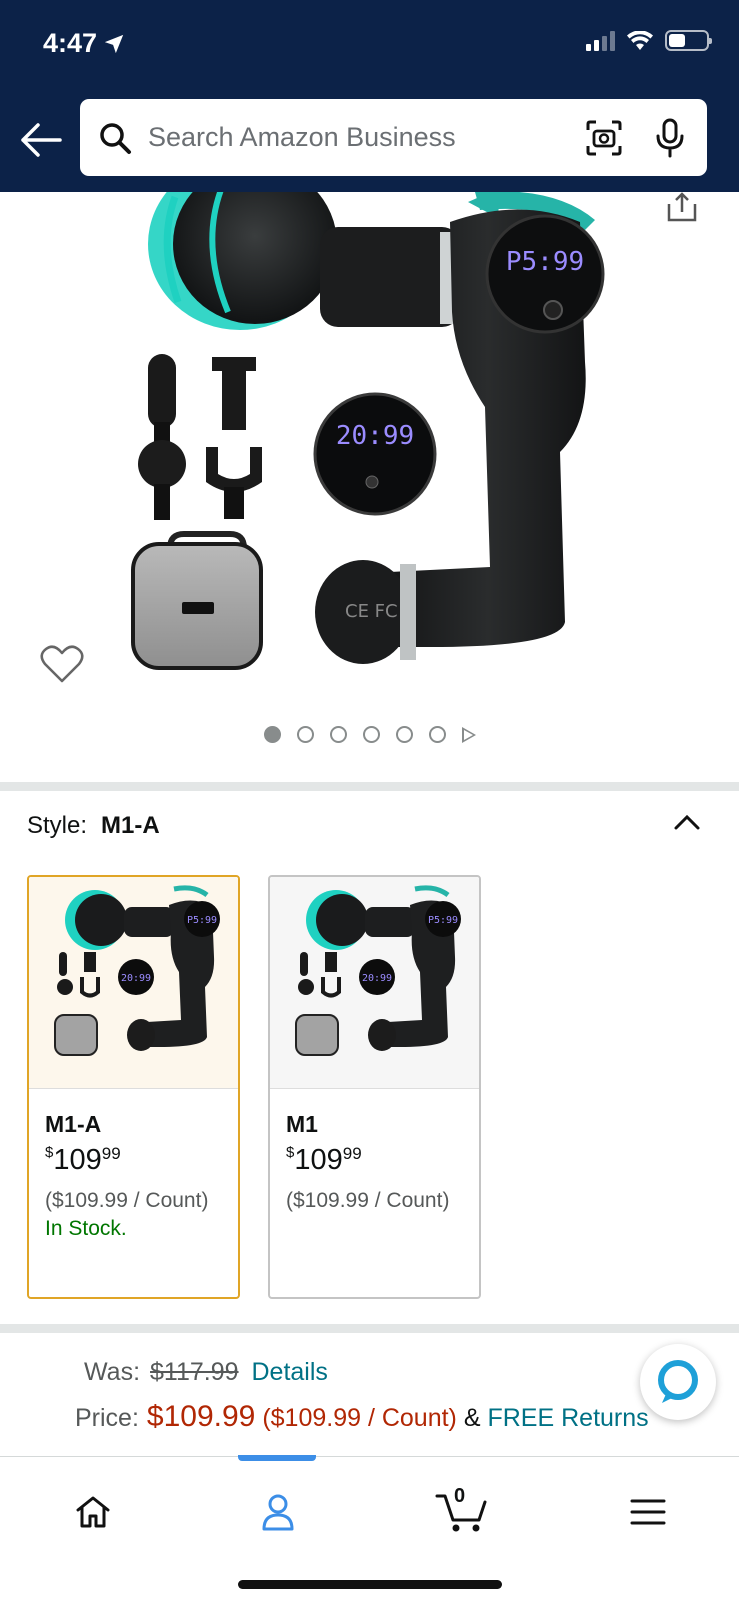 The image size is (739, 1600). What do you see at coordinates (370, 1584) in the screenshot?
I see `home-indicator` at bounding box center [370, 1584].